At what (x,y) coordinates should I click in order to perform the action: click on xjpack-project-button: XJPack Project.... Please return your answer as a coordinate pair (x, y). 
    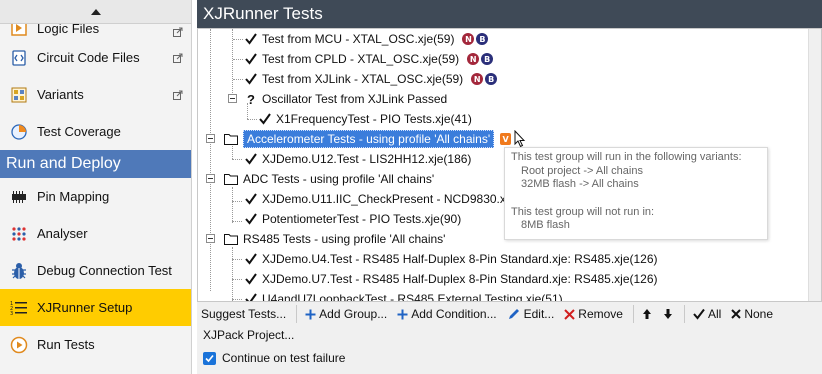
    Looking at the image, I should click on (248, 335).